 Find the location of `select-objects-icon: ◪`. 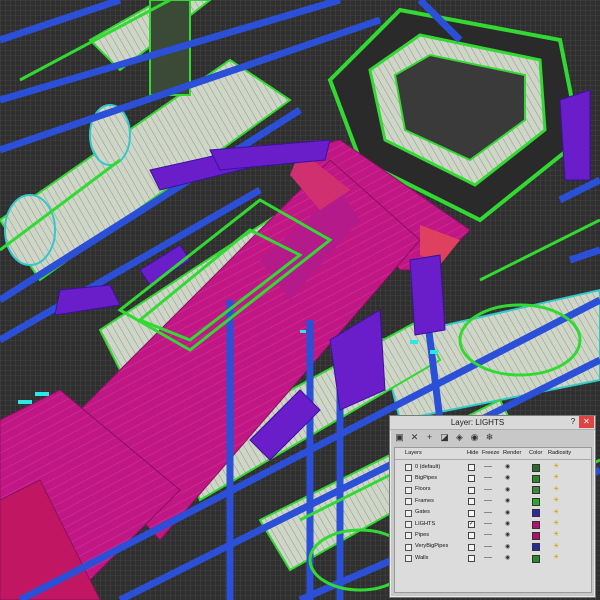

select-objects-icon: ◪ is located at coordinates (444, 437).